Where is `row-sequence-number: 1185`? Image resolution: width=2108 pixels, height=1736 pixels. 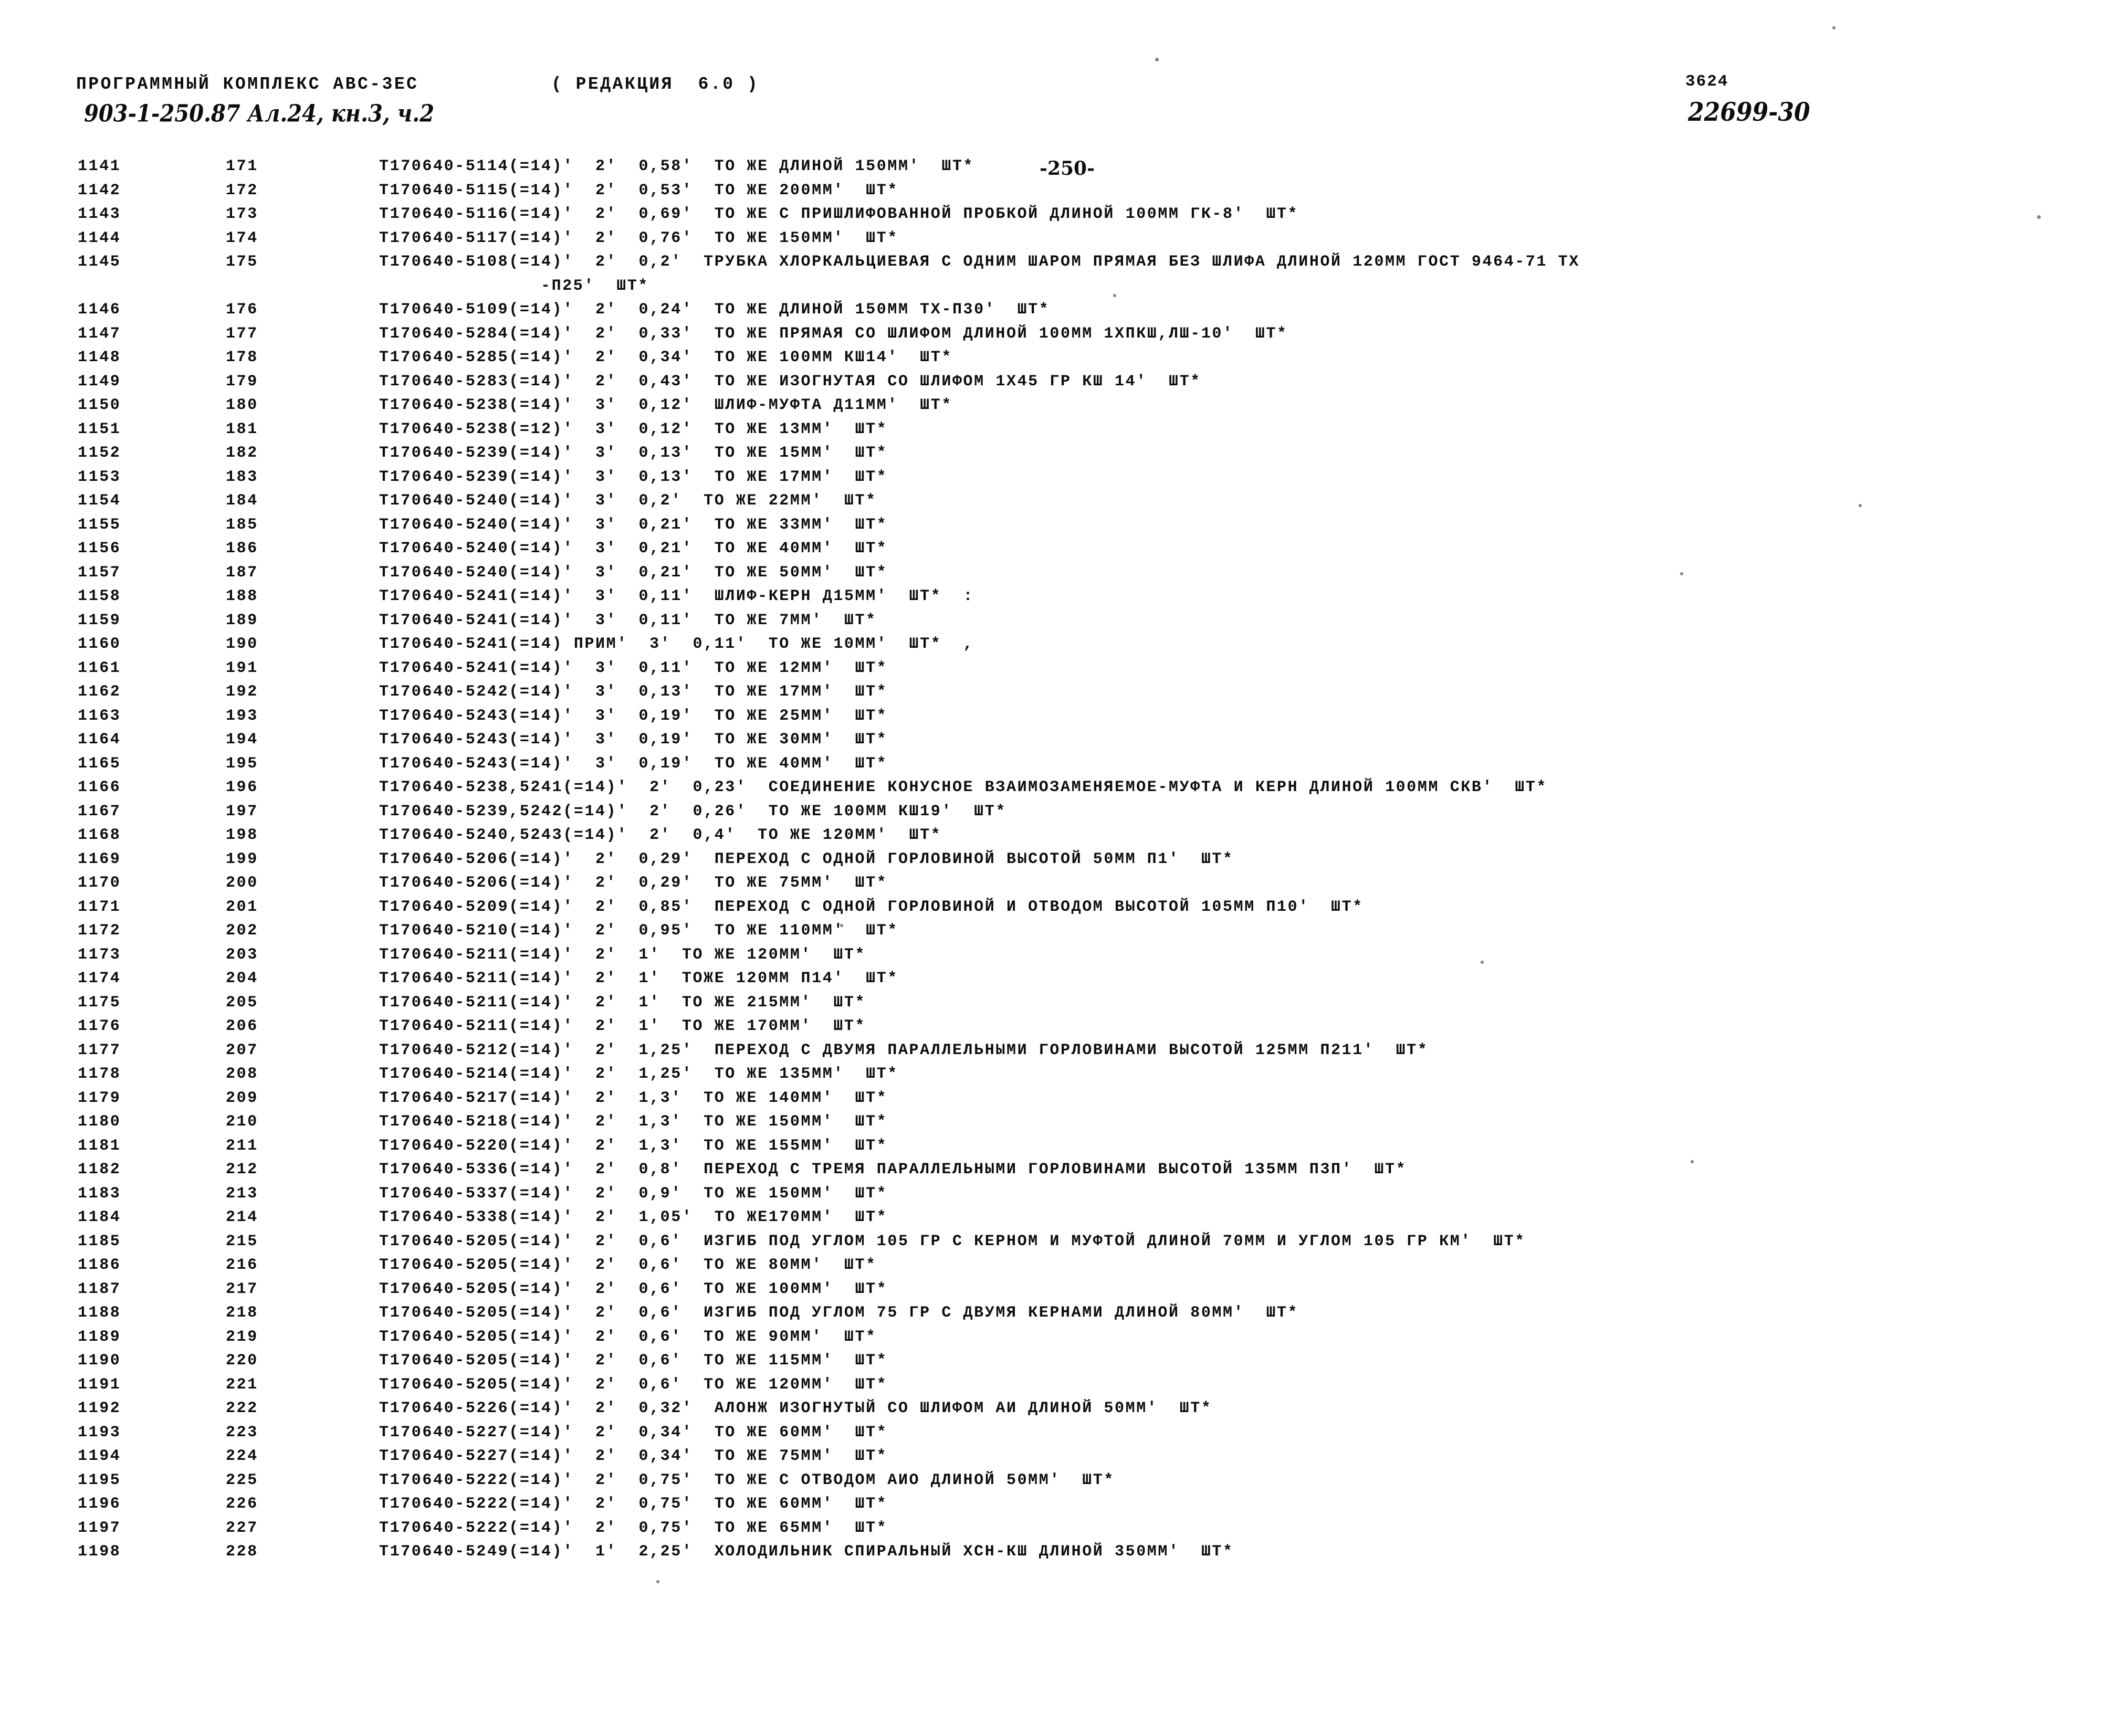
row-sequence-number: 1185 is located at coordinates (99, 1241).